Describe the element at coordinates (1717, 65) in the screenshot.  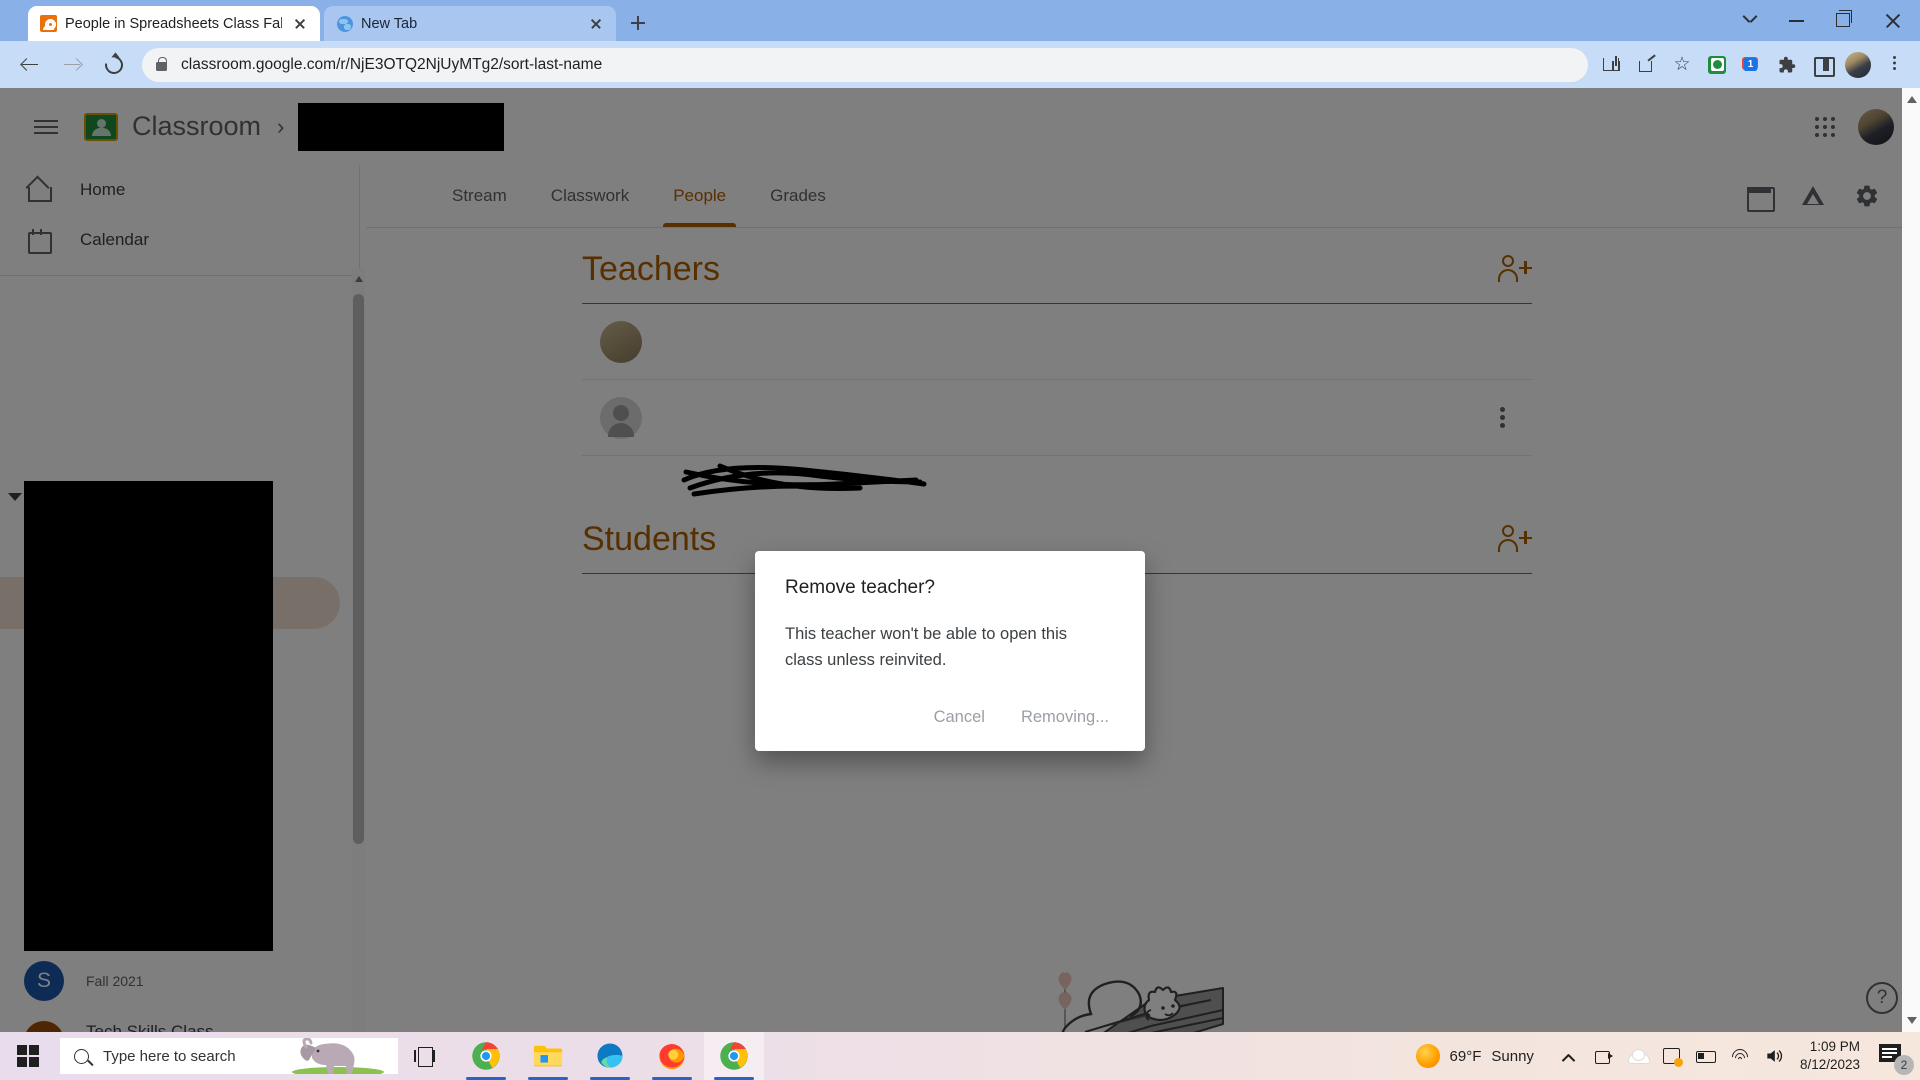
I see `google-classroom-extension-icon` at that location.